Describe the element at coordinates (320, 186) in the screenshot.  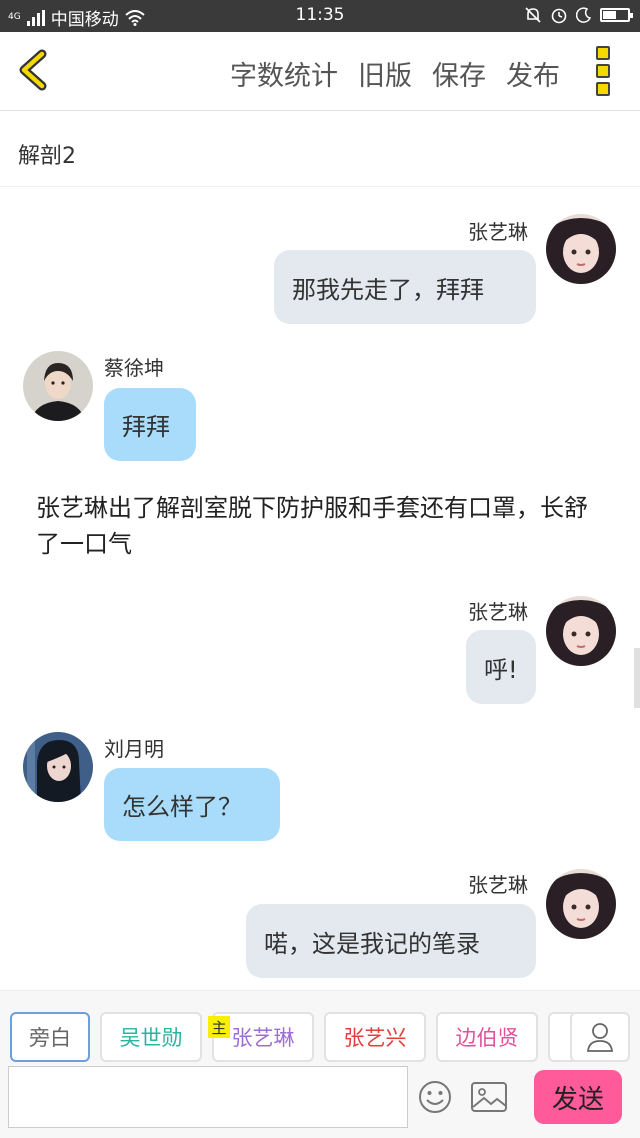
I see `divider` at that location.